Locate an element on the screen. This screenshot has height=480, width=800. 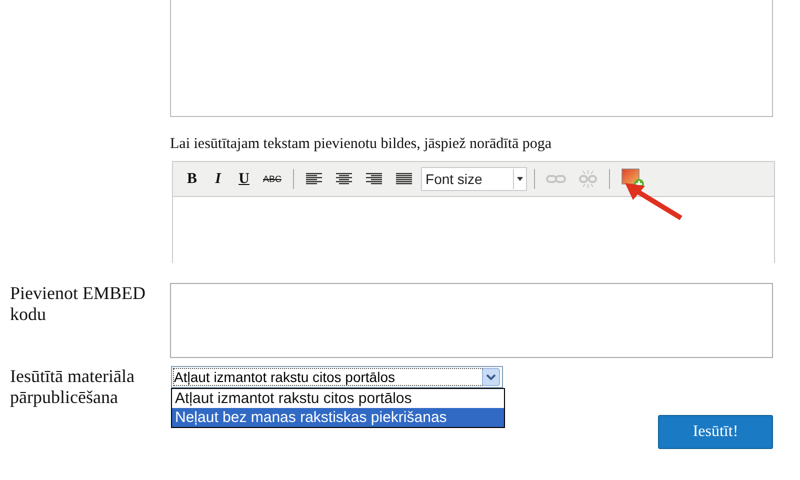
dropdown-arrow-icon is located at coordinates (519, 179).